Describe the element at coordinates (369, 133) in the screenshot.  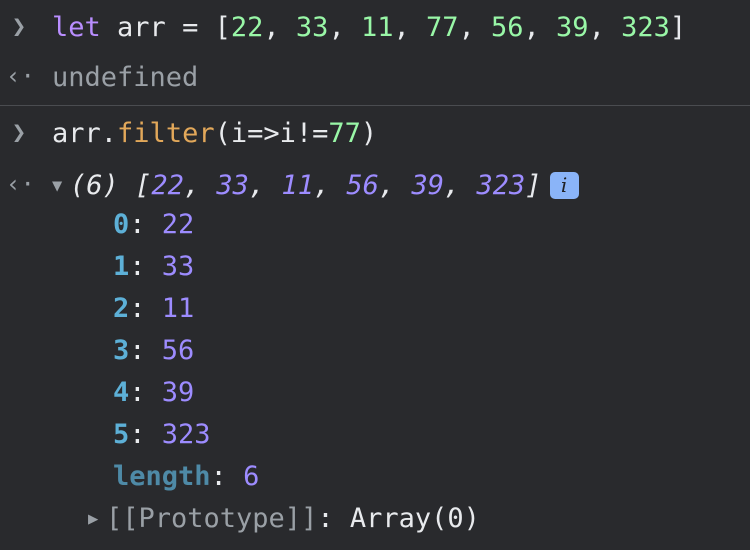
I see `close-paren: )` at that location.